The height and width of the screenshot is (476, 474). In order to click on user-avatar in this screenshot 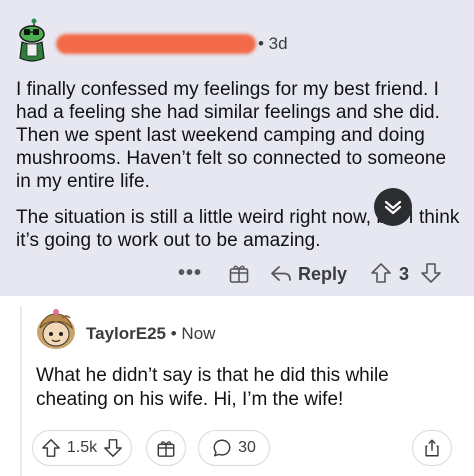, I will do `click(32, 42)`.